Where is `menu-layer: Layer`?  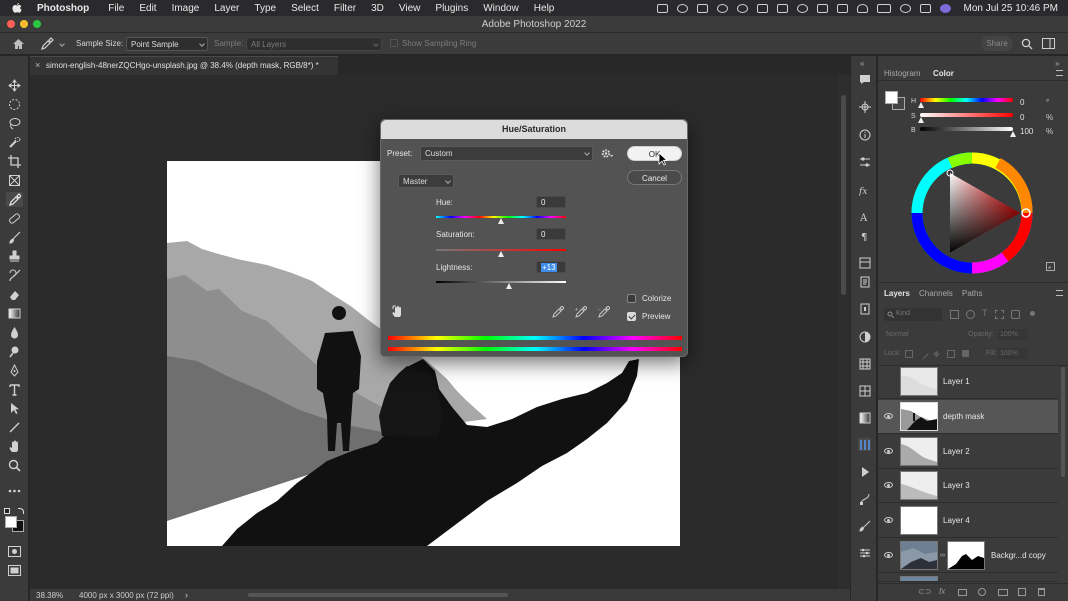 menu-layer: Layer is located at coordinates (226, 8).